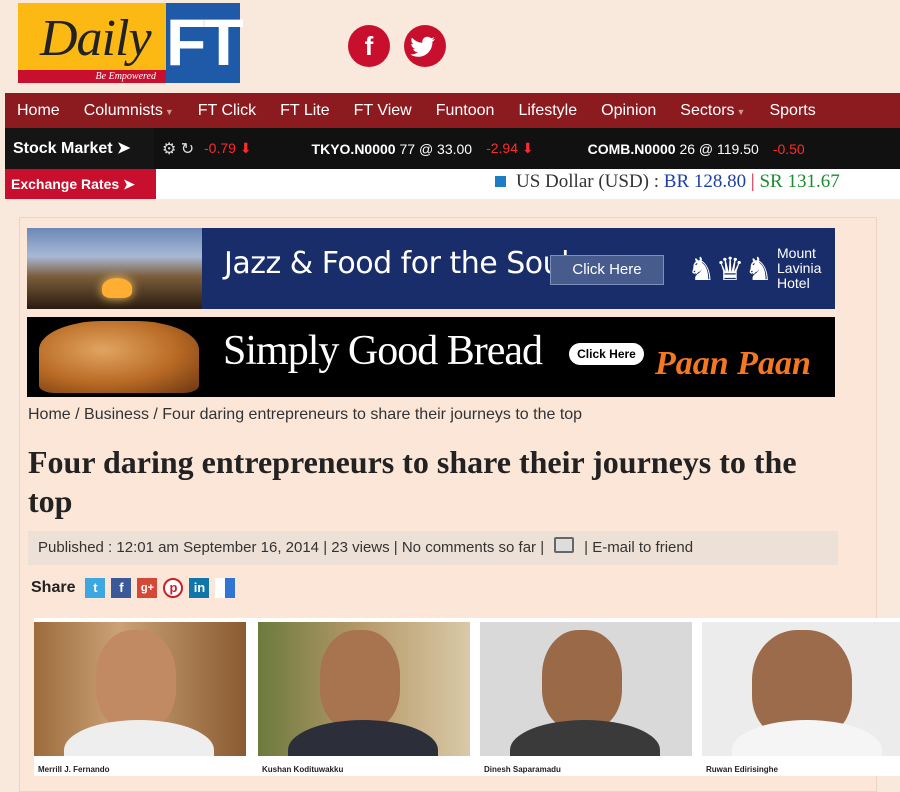 The height and width of the screenshot is (792, 900). I want to click on logo-tagline: Be Empowered, so click(92, 76).